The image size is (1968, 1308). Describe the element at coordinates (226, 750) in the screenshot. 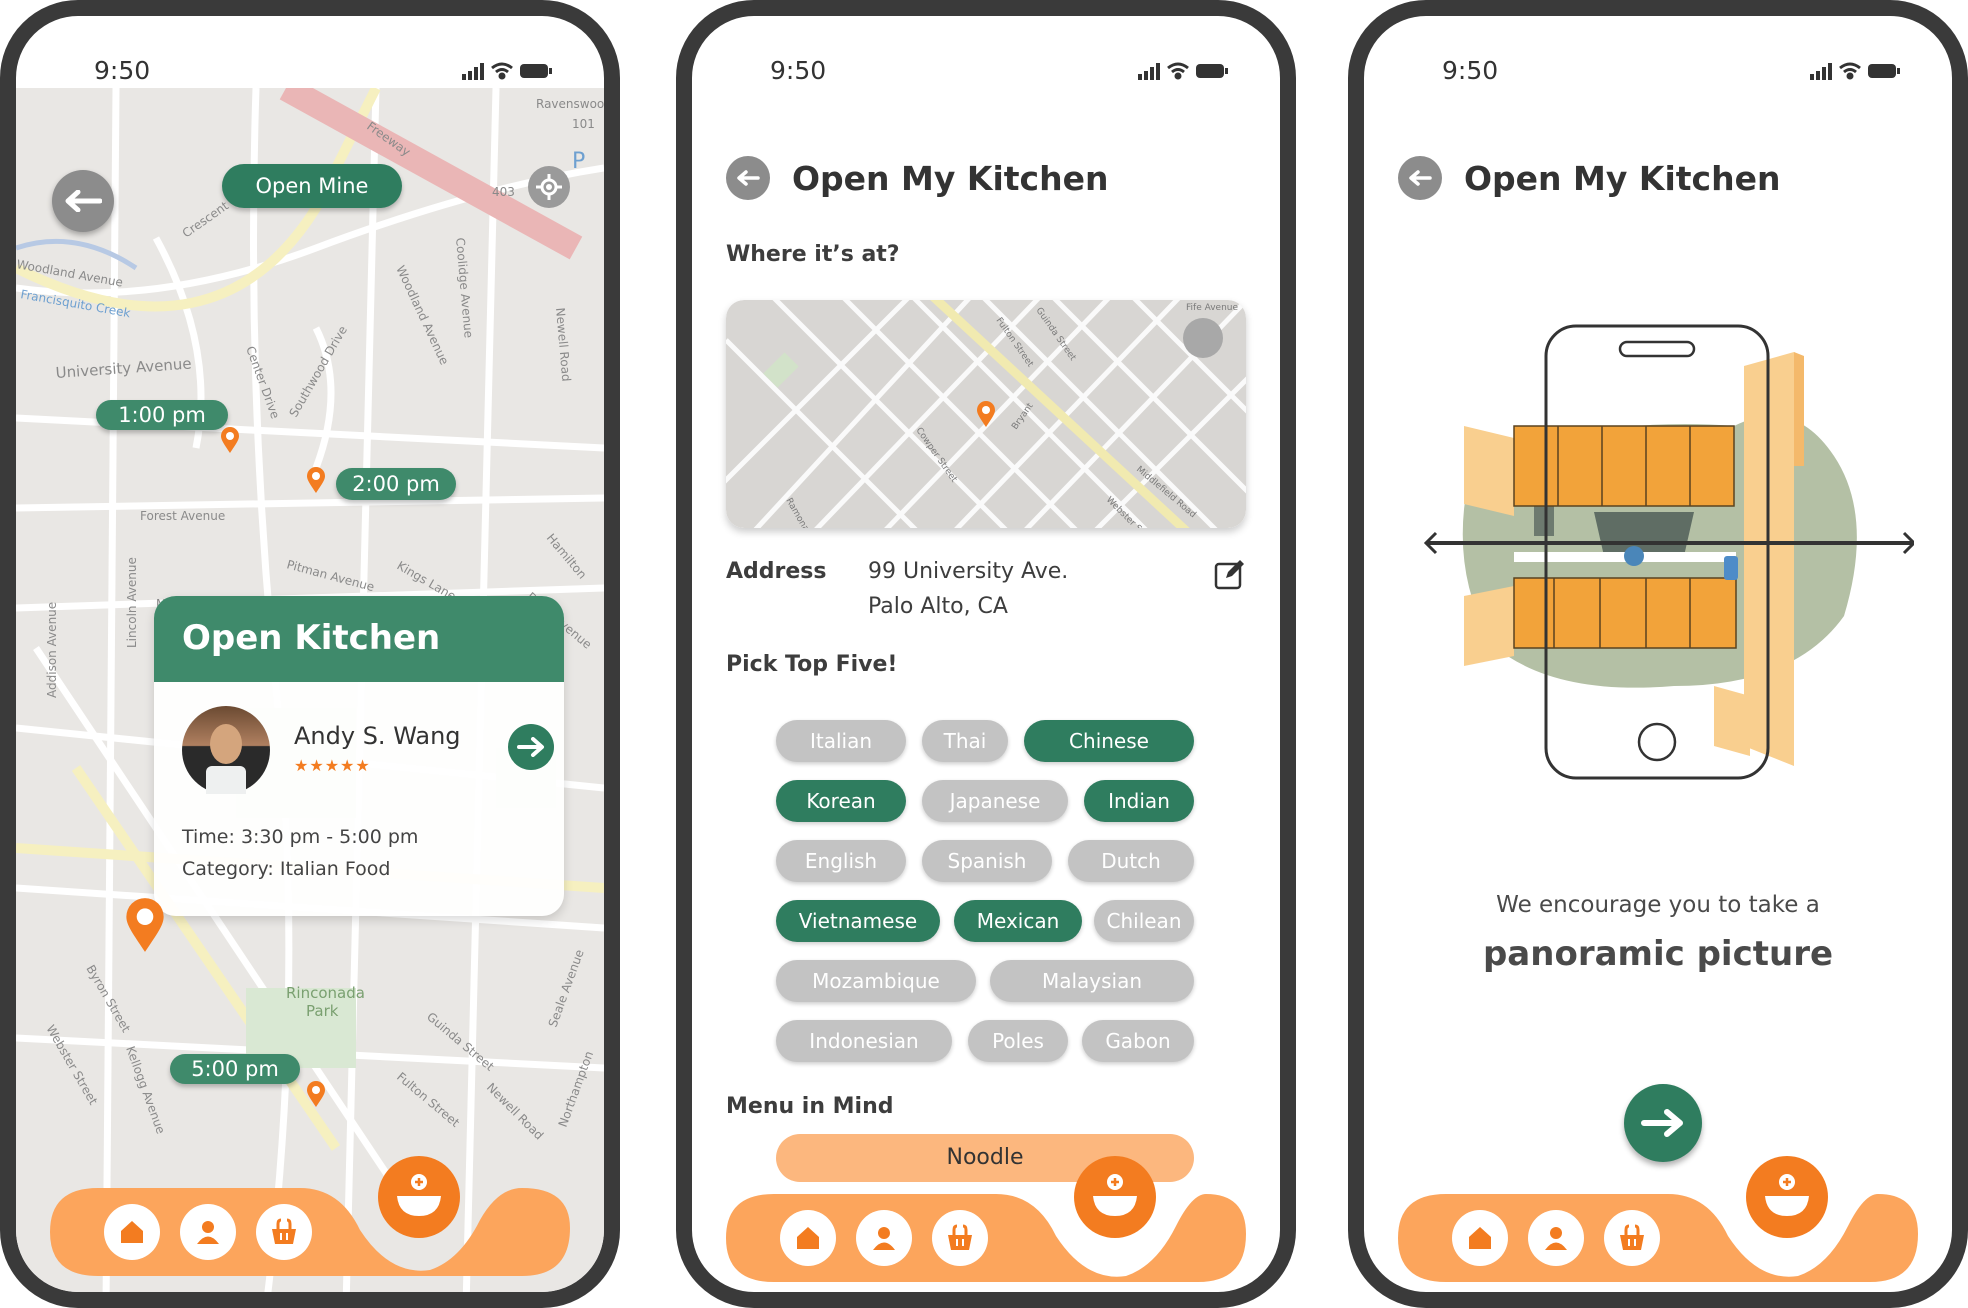

I see `avatar` at that location.